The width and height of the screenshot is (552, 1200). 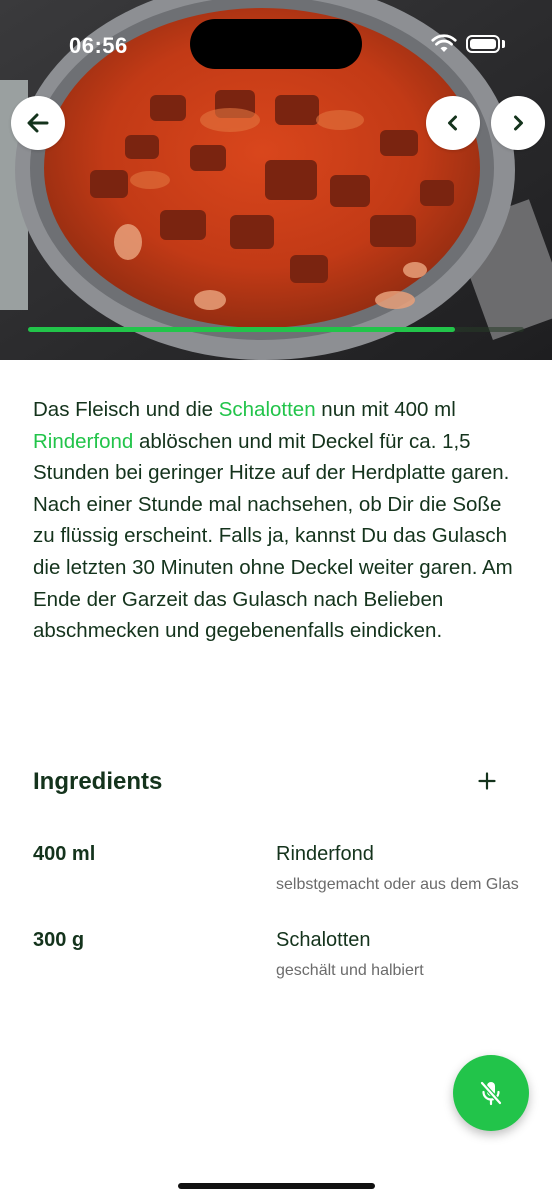 What do you see at coordinates (276, 44) in the screenshot?
I see `dynamic-island` at bounding box center [276, 44].